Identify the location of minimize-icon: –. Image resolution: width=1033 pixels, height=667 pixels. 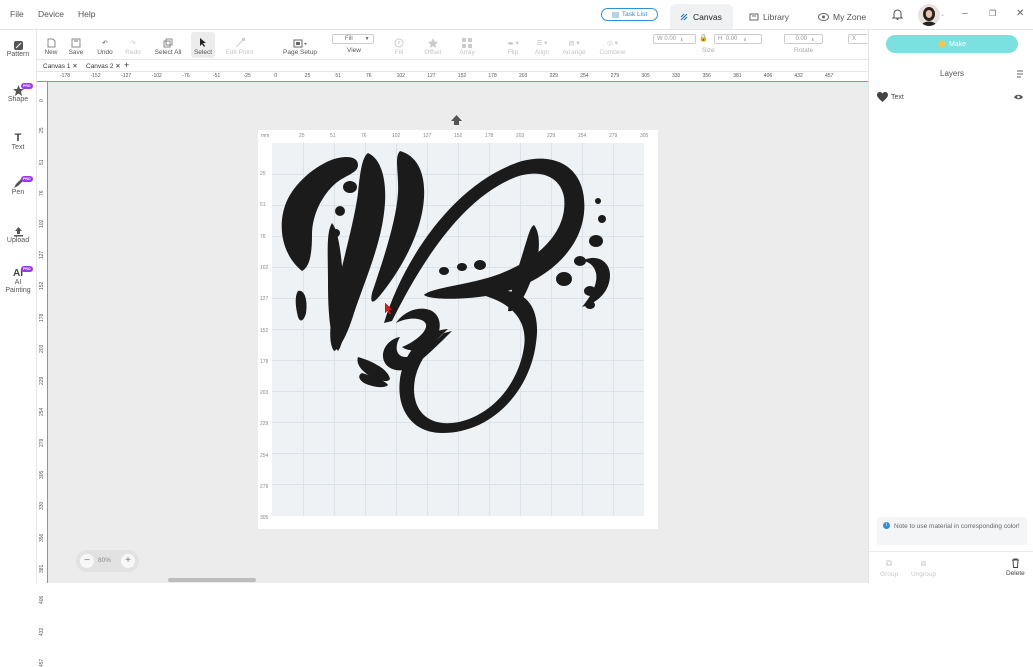
(965, 13).